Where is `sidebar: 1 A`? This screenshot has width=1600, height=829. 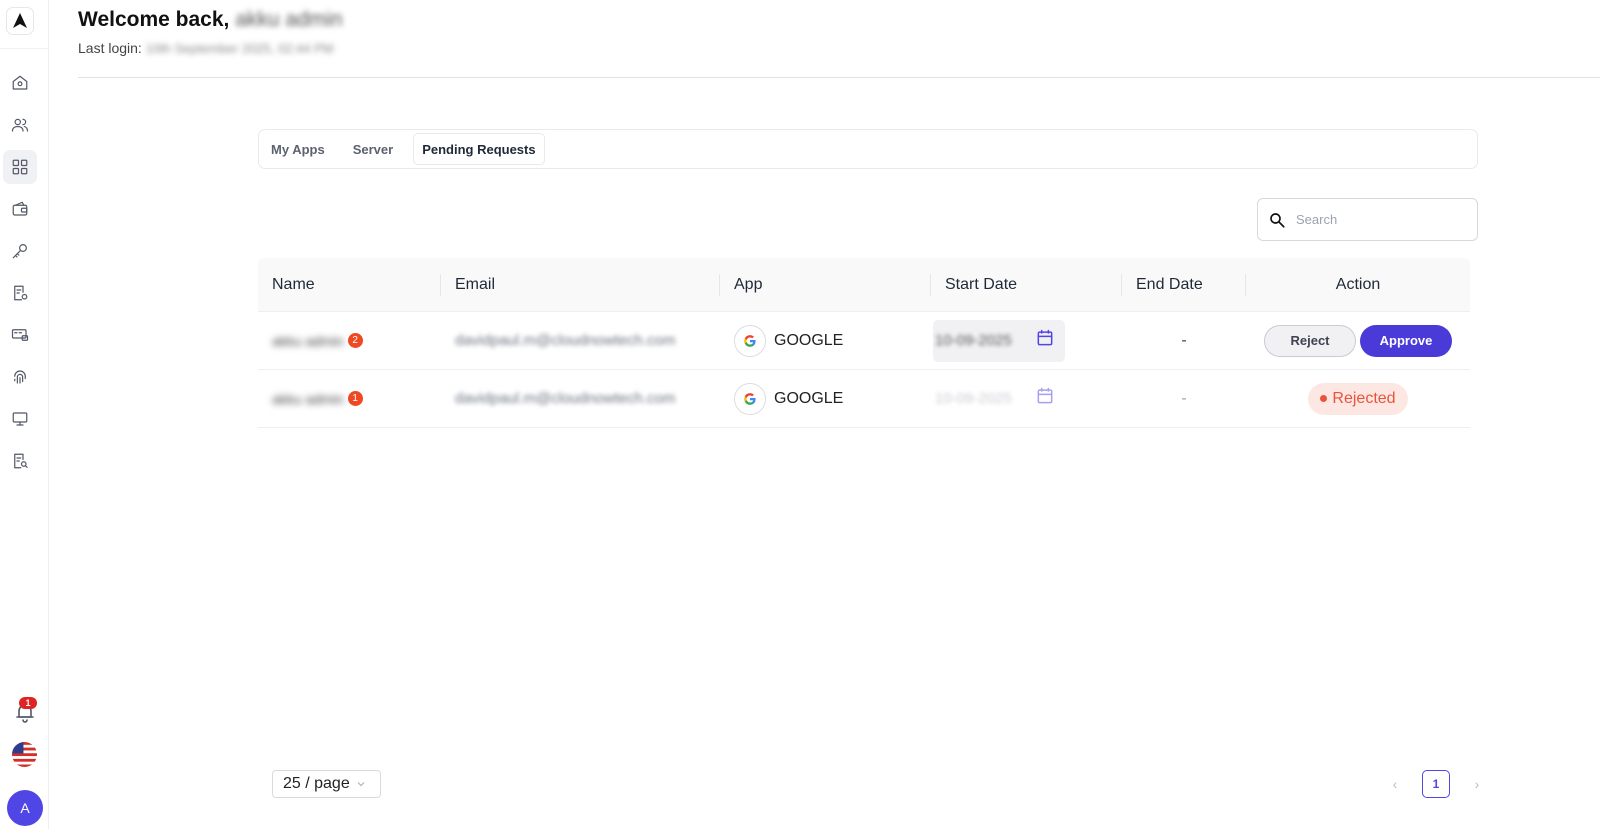 sidebar: 1 A is located at coordinates (24, 414).